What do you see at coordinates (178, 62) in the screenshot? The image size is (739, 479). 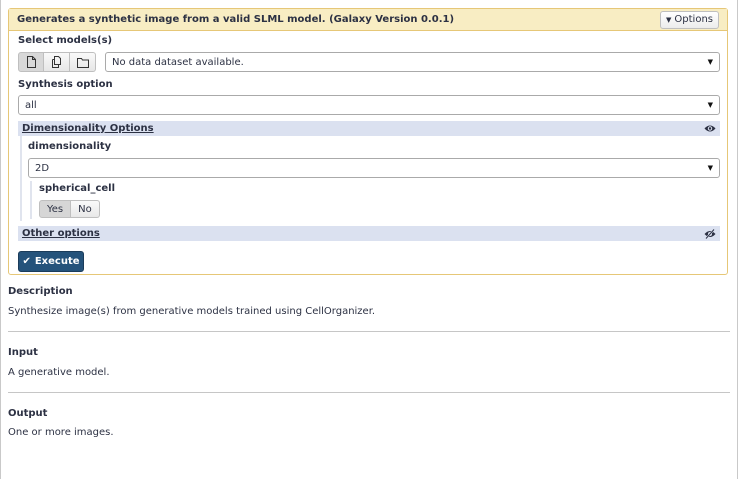 I see `models-select-value: No data dataset available.` at bounding box center [178, 62].